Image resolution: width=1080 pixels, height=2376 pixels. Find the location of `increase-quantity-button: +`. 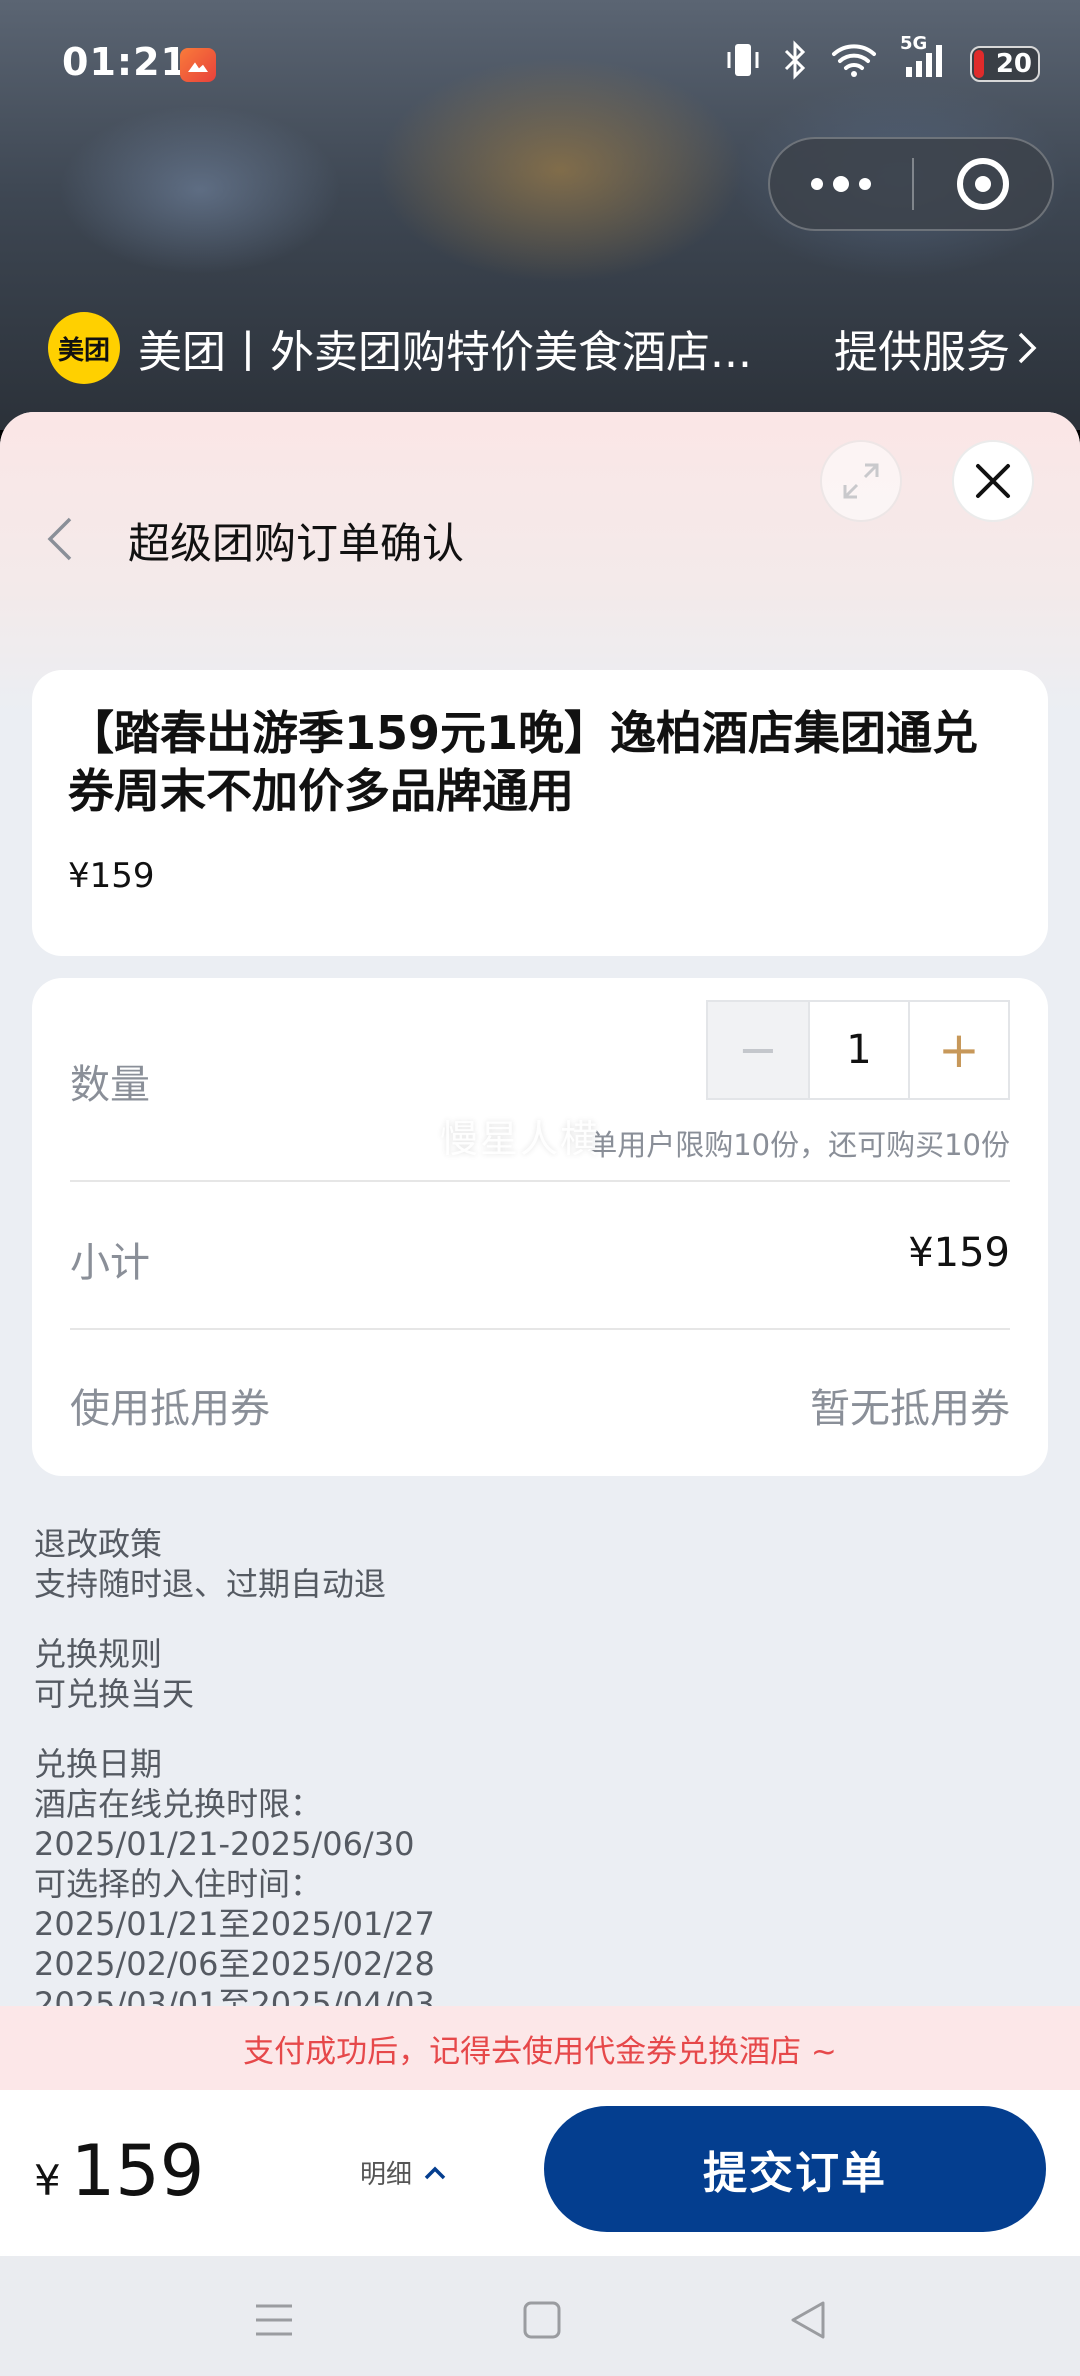

increase-quantity-button: + is located at coordinates (959, 1050).